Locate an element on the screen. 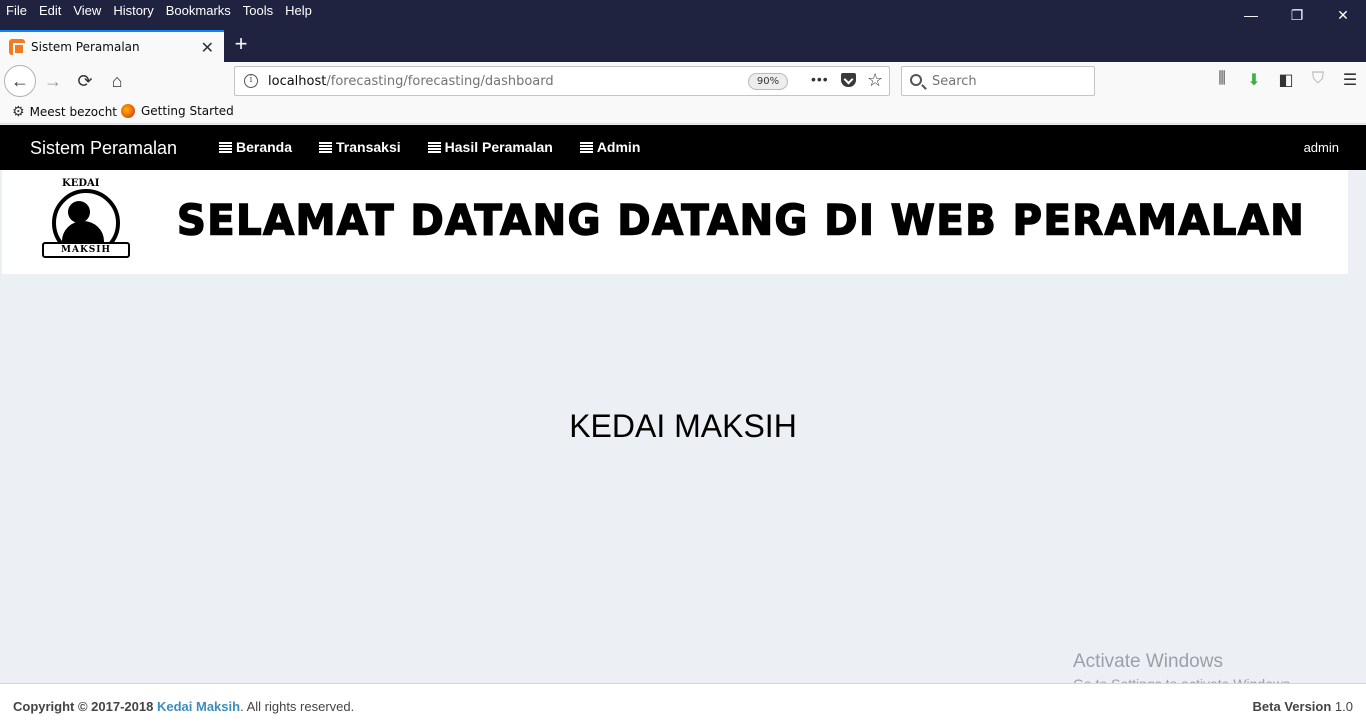 The height and width of the screenshot is (728, 1366). tab-strip: Sistem Peramalan ✕ + is located at coordinates (683, 45).